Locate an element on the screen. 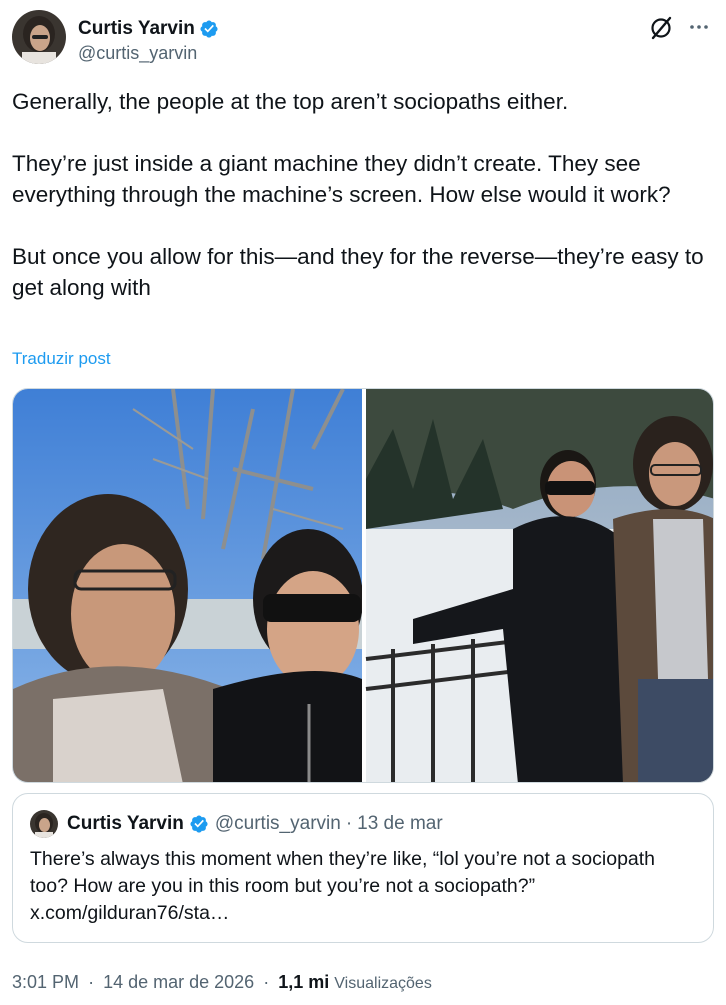 This screenshot has height=1005, width=726. quoted-header: Curtis Yarvin @curtis_yarvin · 13 de mar is located at coordinates (255, 824).